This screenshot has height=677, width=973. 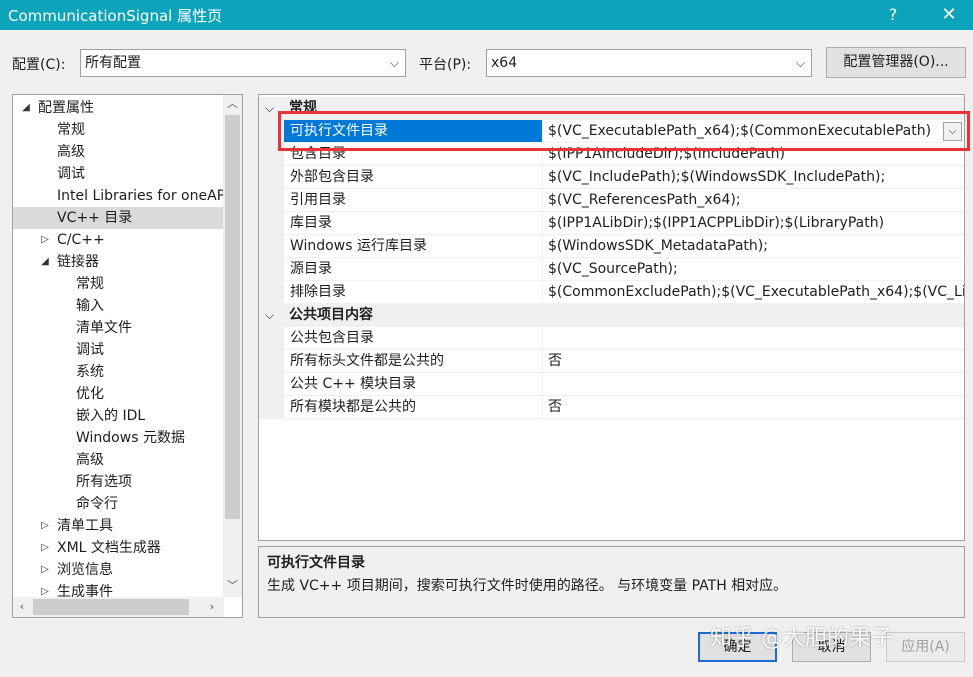 What do you see at coordinates (649, 63) in the screenshot?
I see `platform-select: x64 ⌵` at bounding box center [649, 63].